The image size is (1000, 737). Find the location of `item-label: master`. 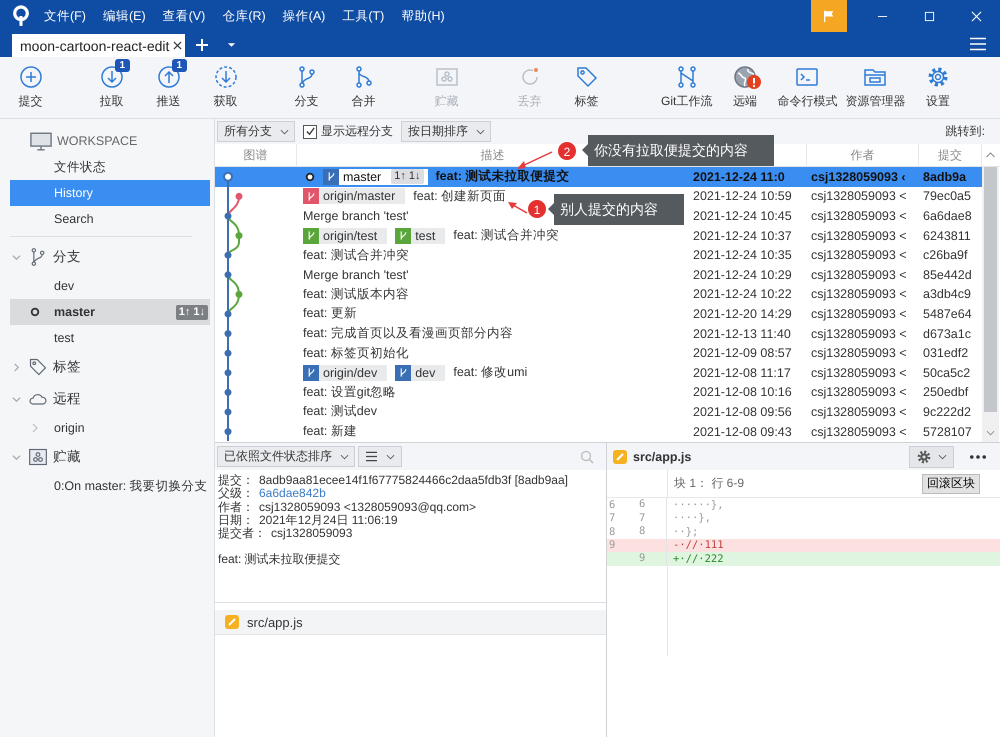

item-label: master is located at coordinates (74, 312).